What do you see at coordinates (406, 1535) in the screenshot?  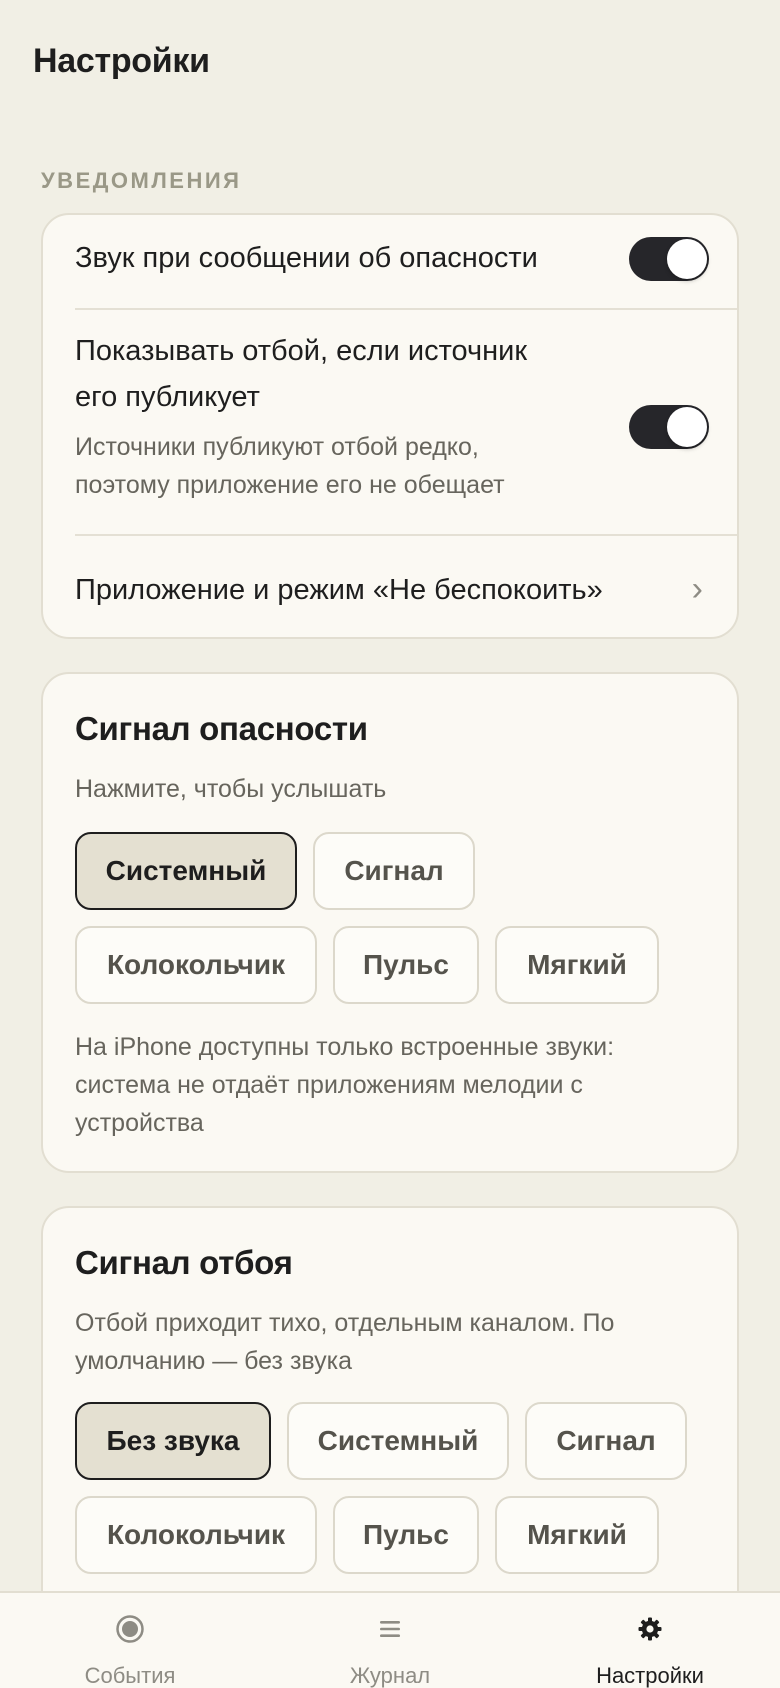 I see `all-clear-sound-option-pulse: Пульс` at bounding box center [406, 1535].